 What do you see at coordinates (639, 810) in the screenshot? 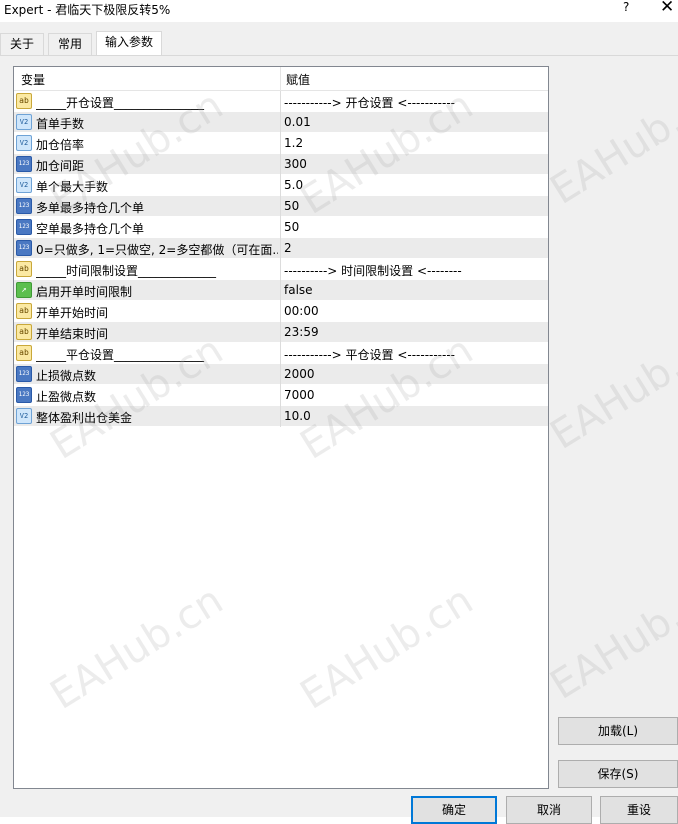
I see `reset-button: 重设` at bounding box center [639, 810].